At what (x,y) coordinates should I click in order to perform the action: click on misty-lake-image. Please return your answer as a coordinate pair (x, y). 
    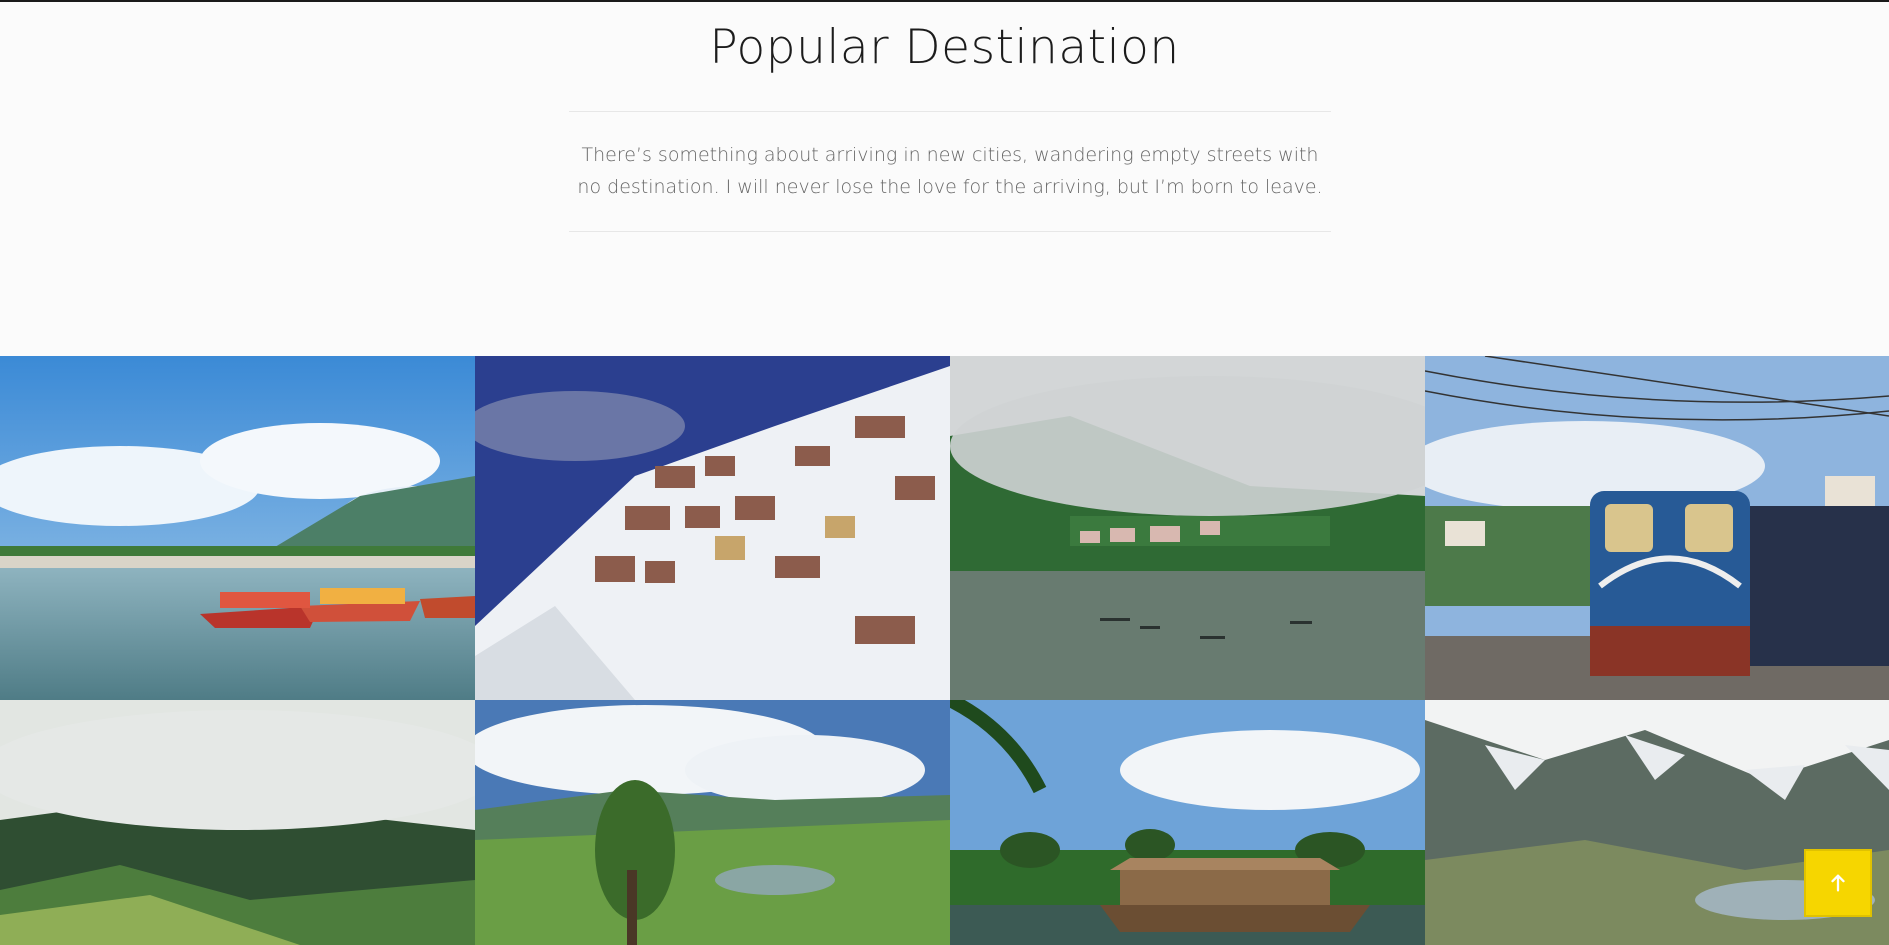
    Looking at the image, I should click on (1187, 528).